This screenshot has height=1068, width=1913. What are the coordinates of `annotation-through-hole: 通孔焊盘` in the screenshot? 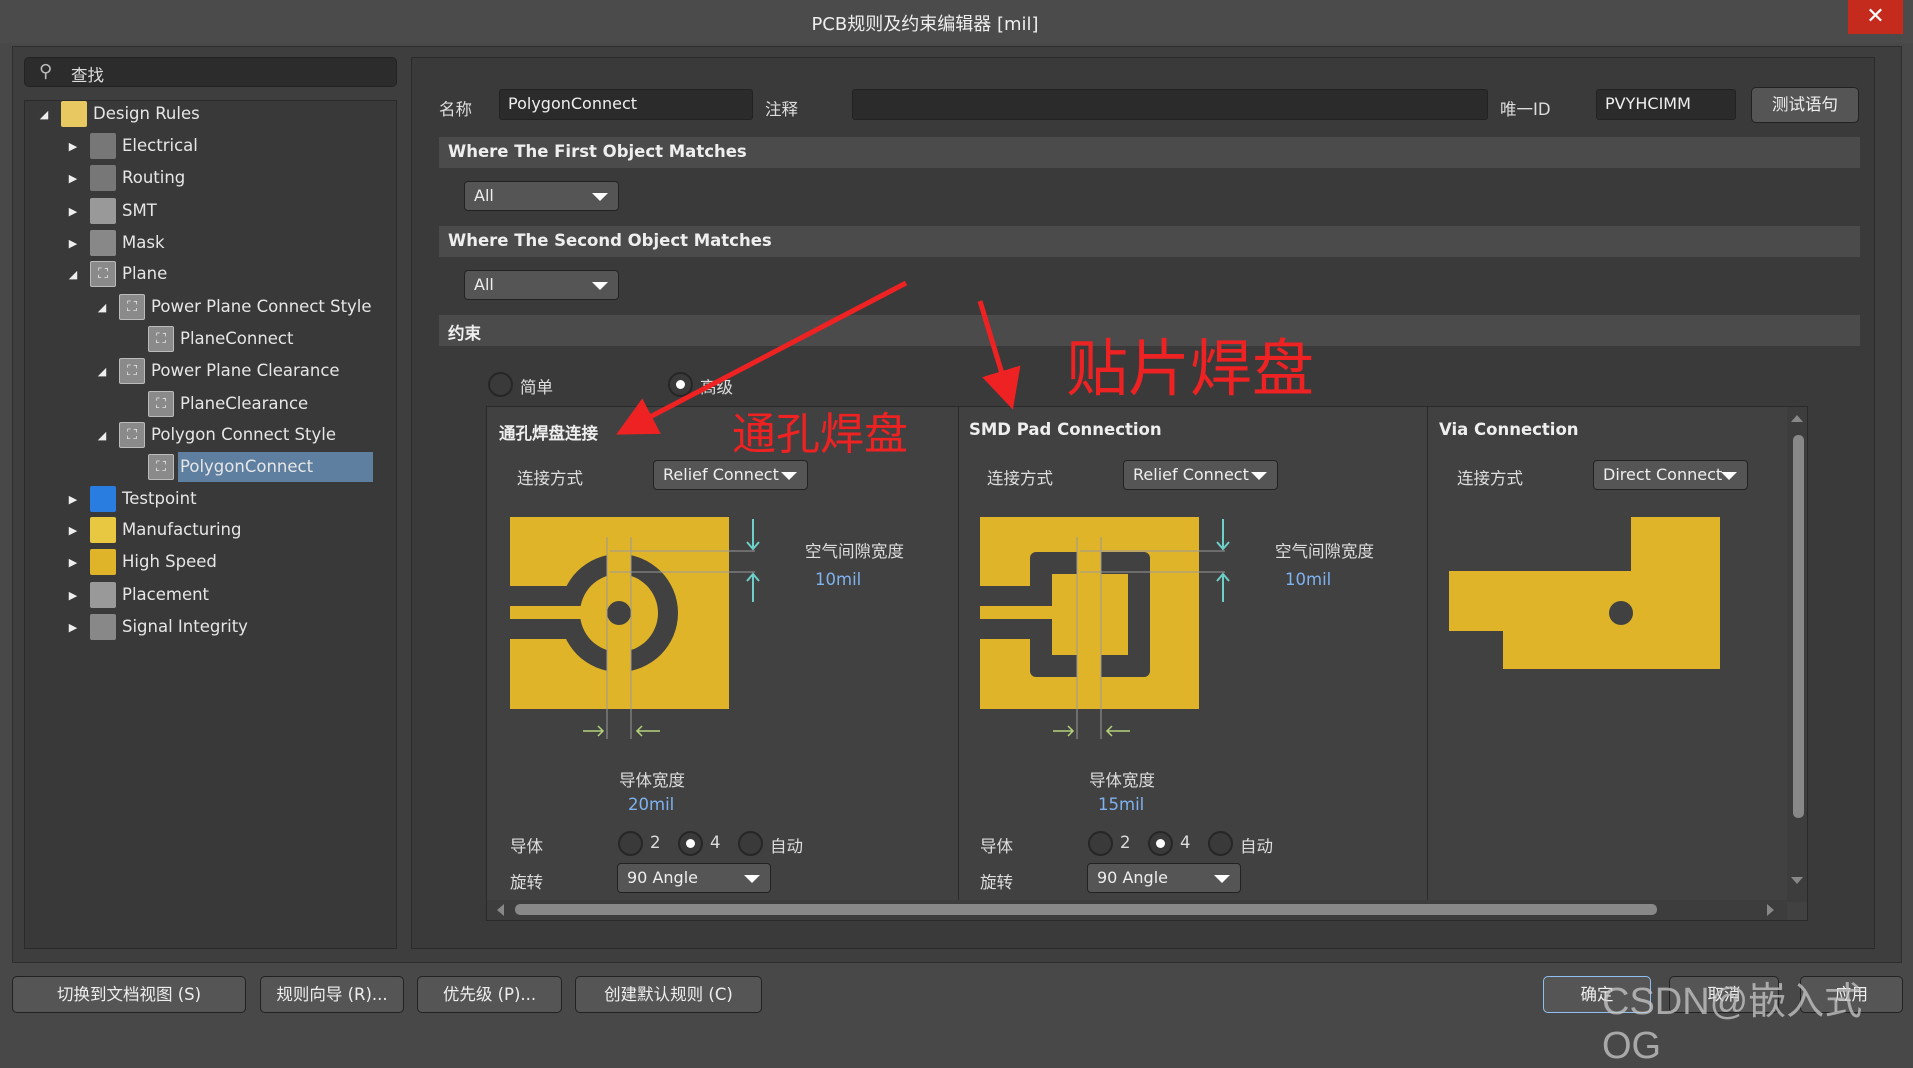 It's located at (820, 434).